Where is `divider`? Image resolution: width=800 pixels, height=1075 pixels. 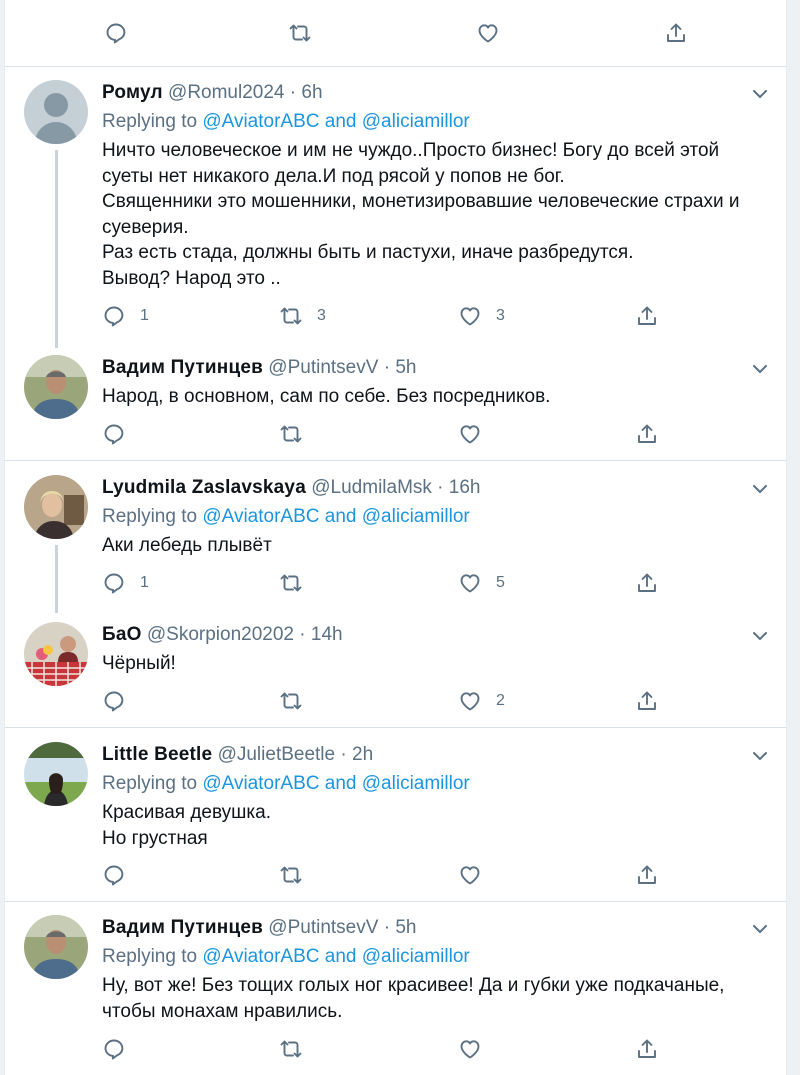
divider is located at coordinates (395, 460).